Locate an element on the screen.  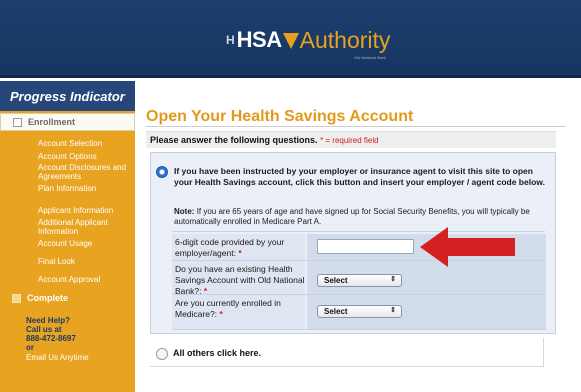
others-divider is located at coordinates (347, 366).